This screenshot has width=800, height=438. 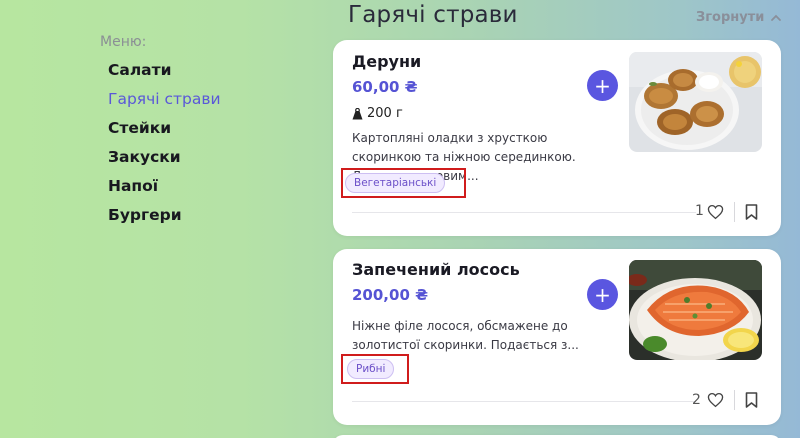 What do you see at coordinates (699, 211) in the screenshot?
I see `like-count: 1` at bounding box center [699, 211].